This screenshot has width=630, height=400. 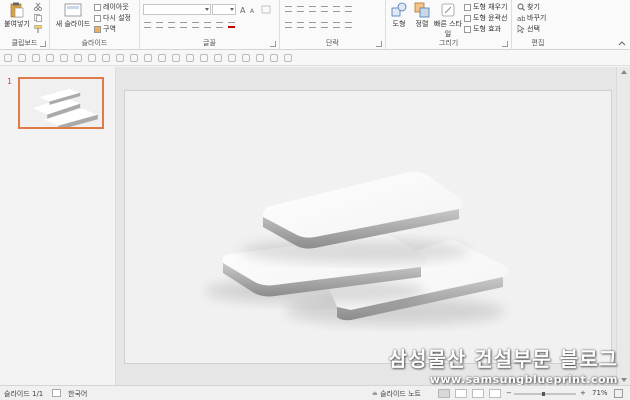 I want to click on char-spacing-icon, so click(x=207, y=25).